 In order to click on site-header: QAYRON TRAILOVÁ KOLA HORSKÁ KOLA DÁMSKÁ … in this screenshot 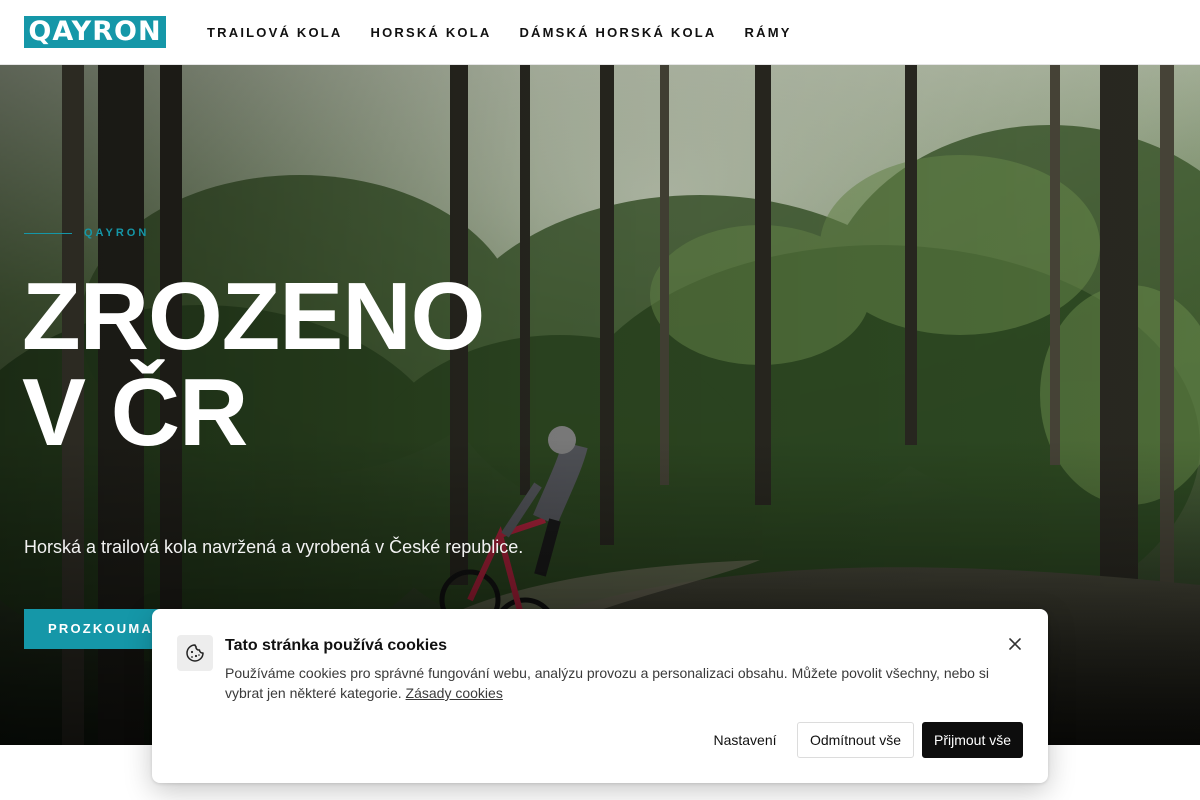, I will do `click(600, 32)`.